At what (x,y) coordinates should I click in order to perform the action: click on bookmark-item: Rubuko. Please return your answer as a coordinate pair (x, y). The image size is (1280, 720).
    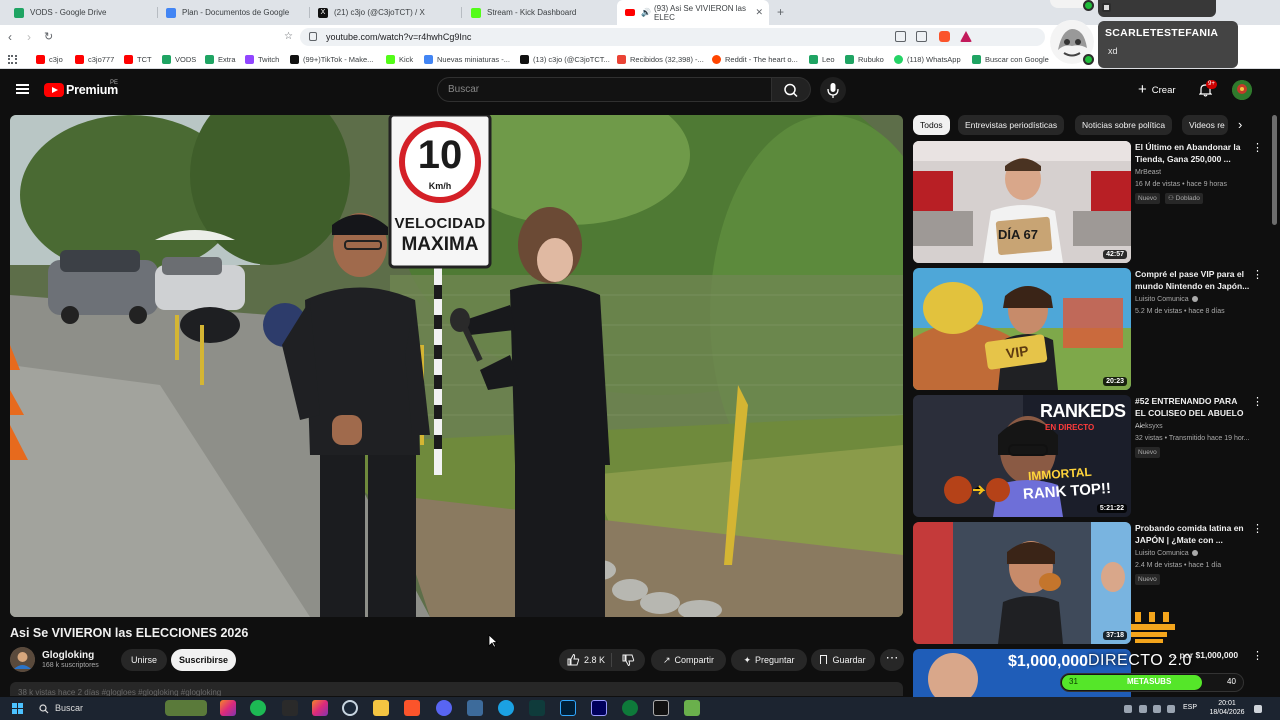
    Looking at the image, I should click on (864, 59).